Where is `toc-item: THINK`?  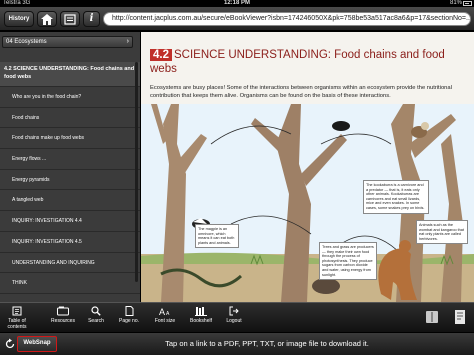
toc-item: THINK is located at coordinates (70, 283).